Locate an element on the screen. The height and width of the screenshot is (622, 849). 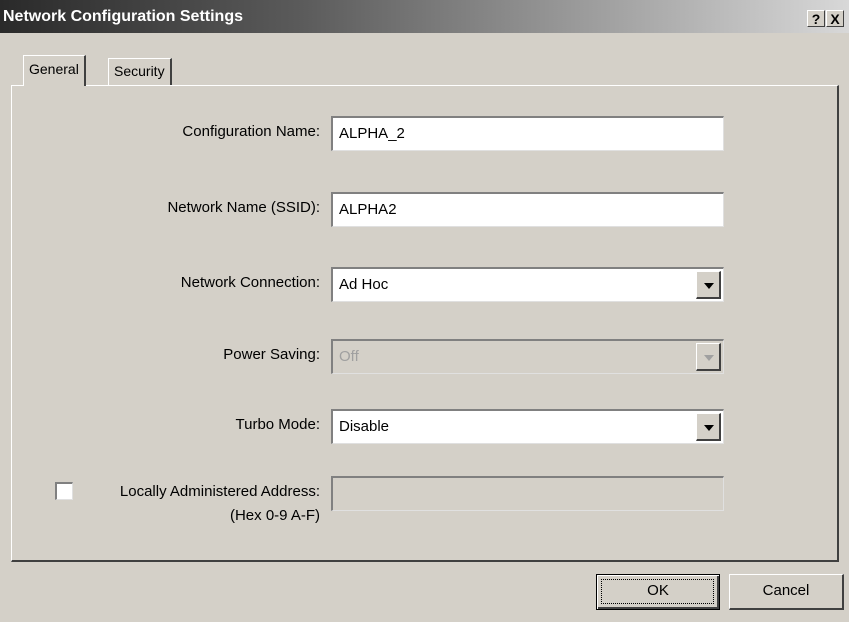
ssid-input: ALPHA2 is located at coordinates (527, 209).